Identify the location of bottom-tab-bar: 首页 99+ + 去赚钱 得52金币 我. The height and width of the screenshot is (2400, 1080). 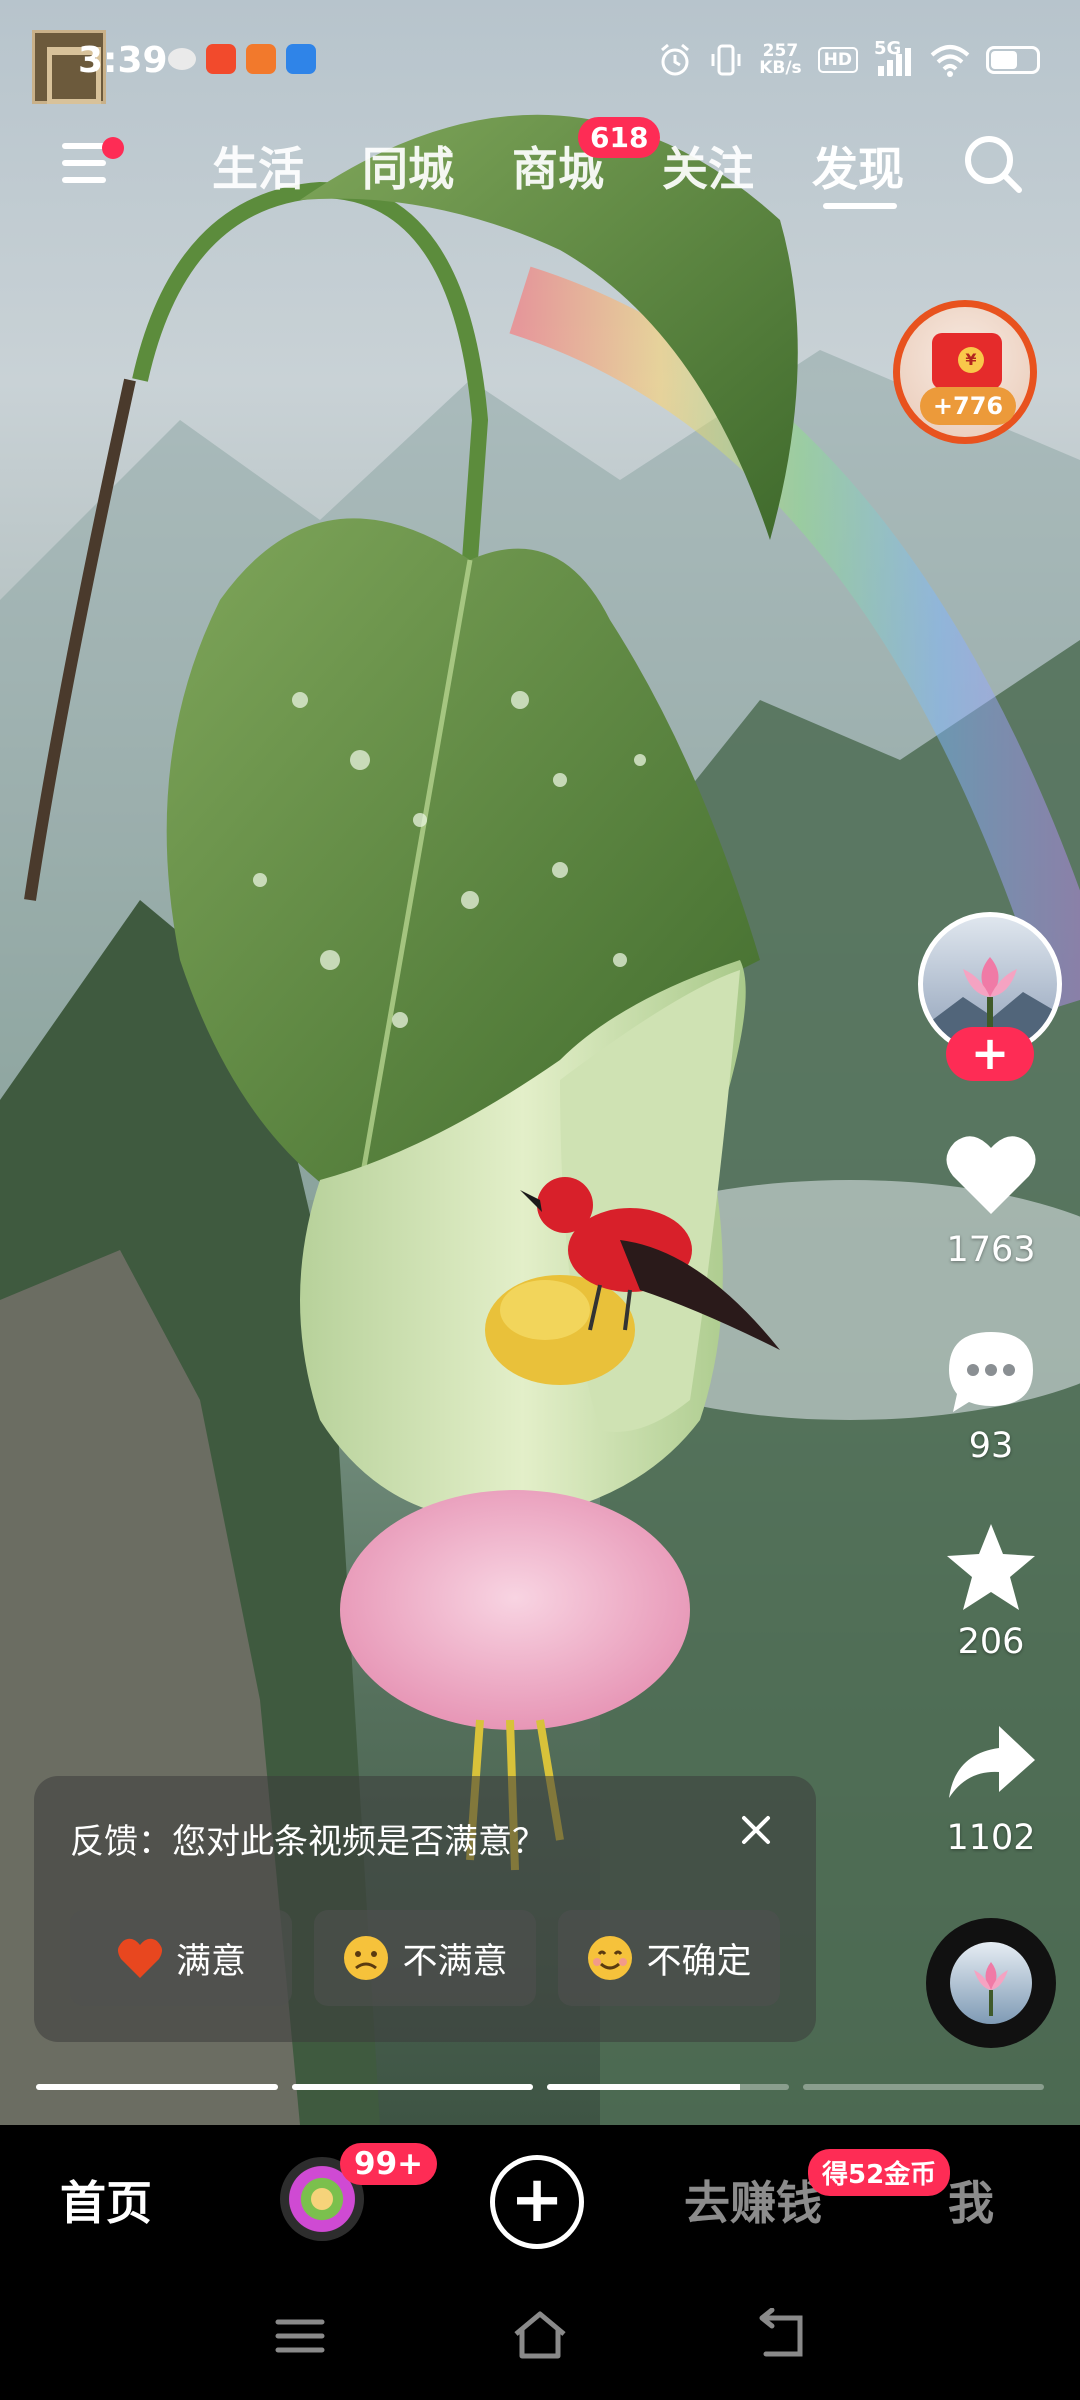
(540, 2202).